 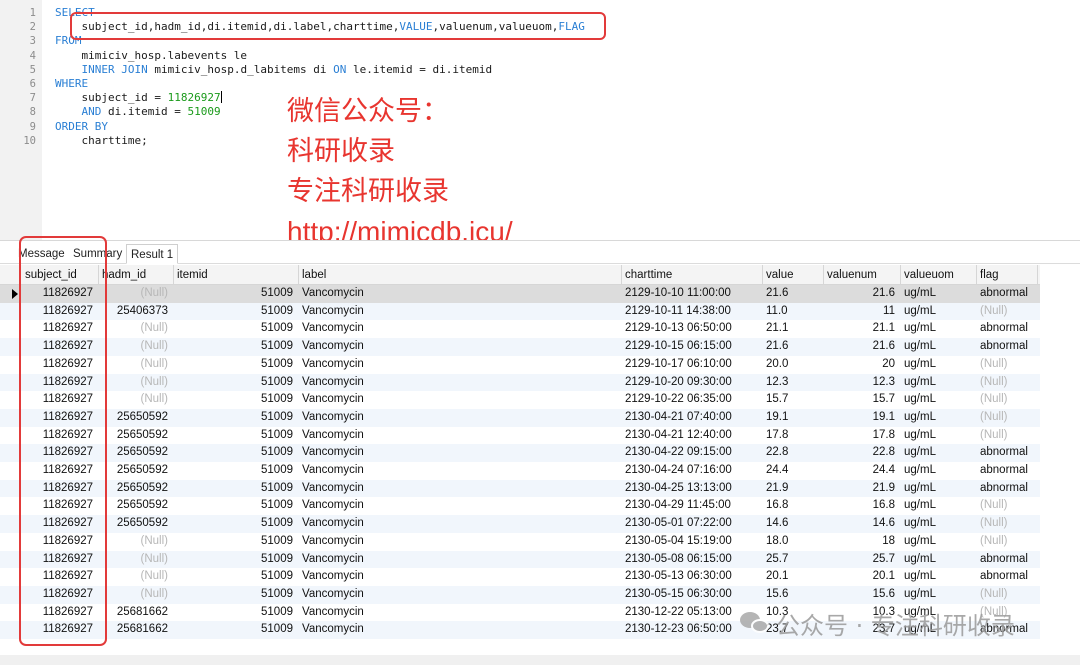 I want to click on cell-charttime: 2129-10-22 06:35:00, so click(x=692, y=400).